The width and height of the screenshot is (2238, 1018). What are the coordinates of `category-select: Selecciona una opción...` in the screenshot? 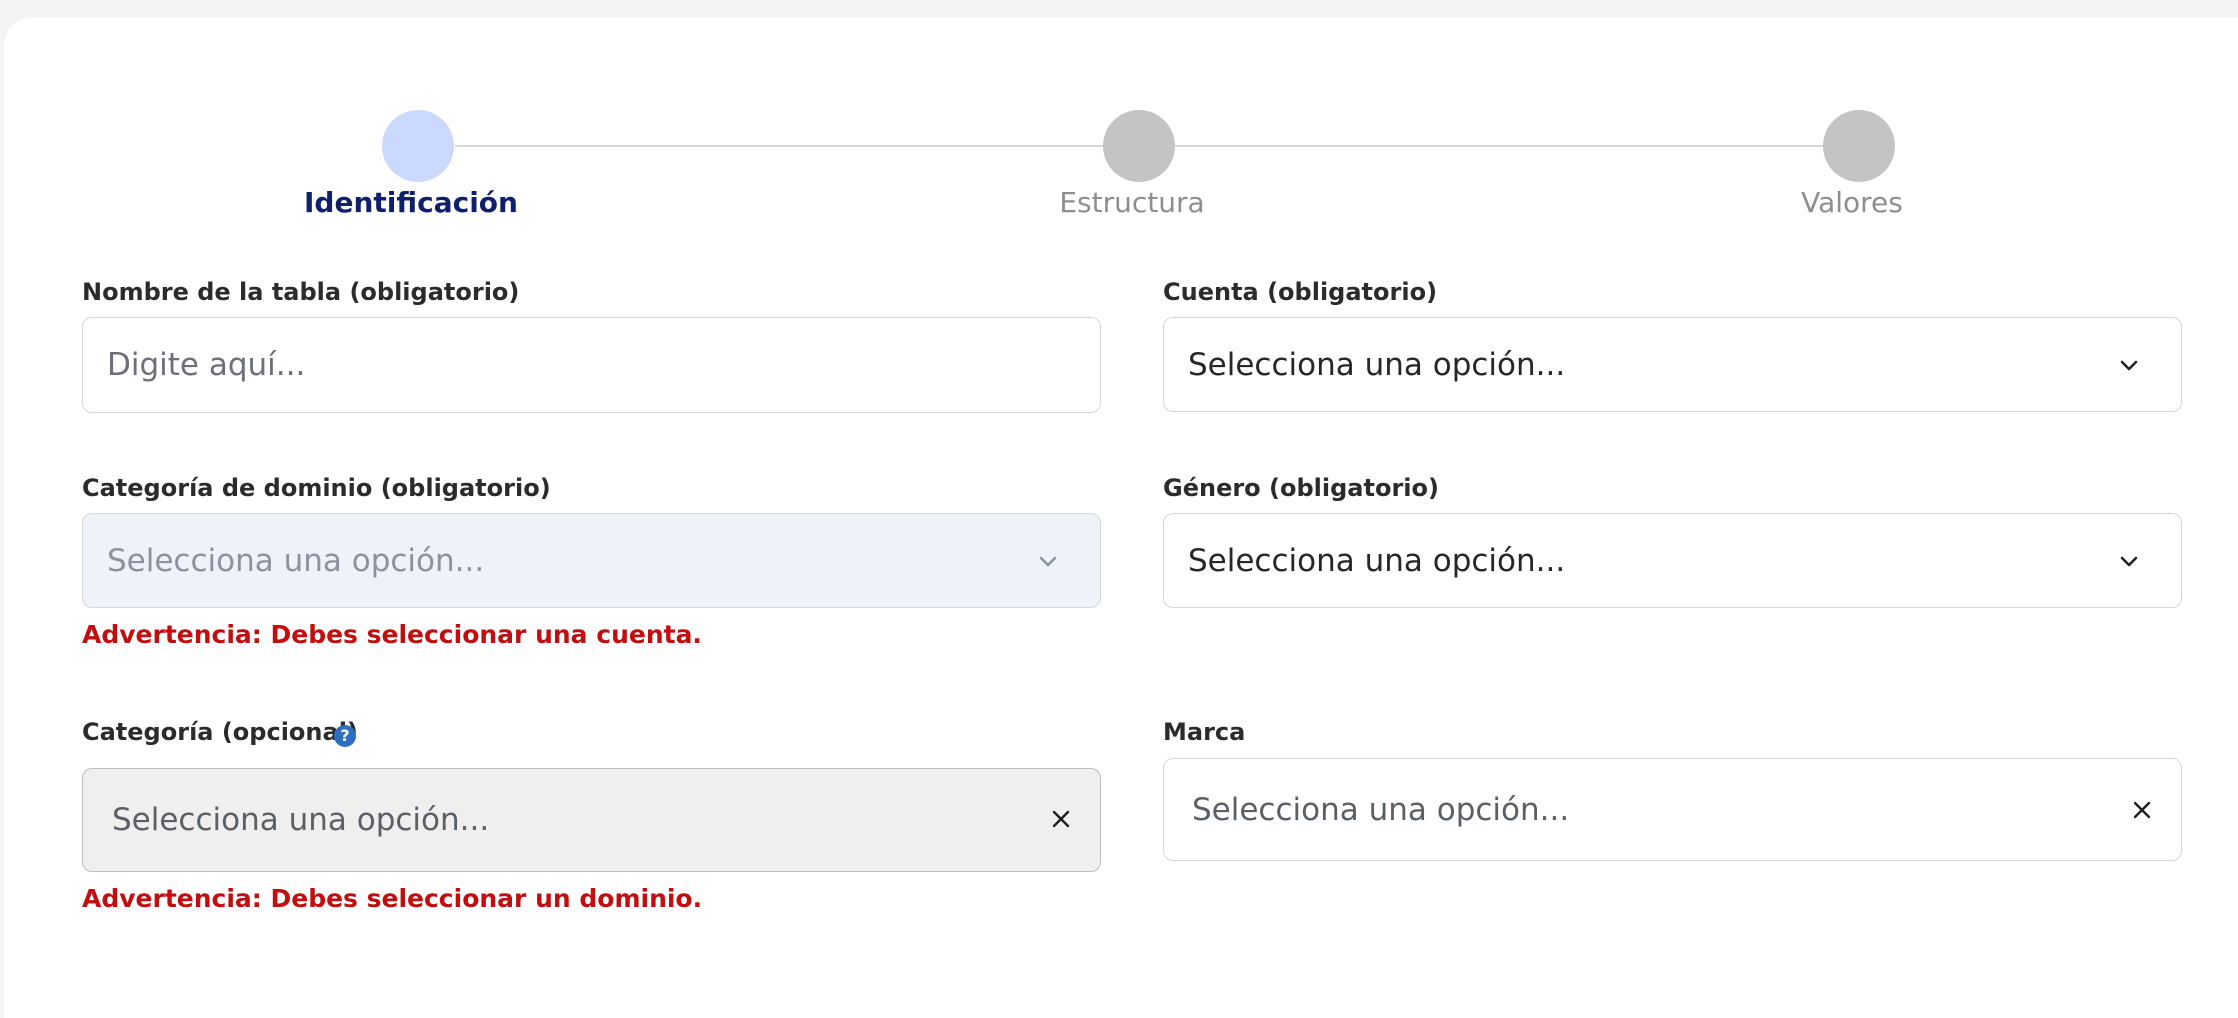 It's located at (591, 820).